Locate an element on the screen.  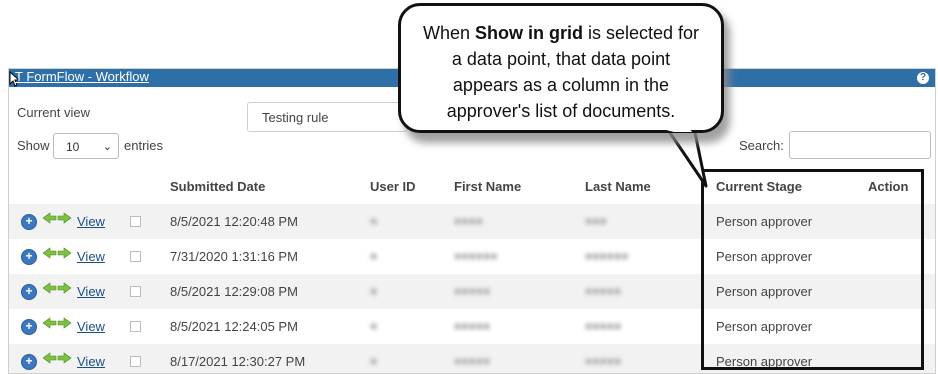
callout-pointer-join is located at coordinates (677, 130).